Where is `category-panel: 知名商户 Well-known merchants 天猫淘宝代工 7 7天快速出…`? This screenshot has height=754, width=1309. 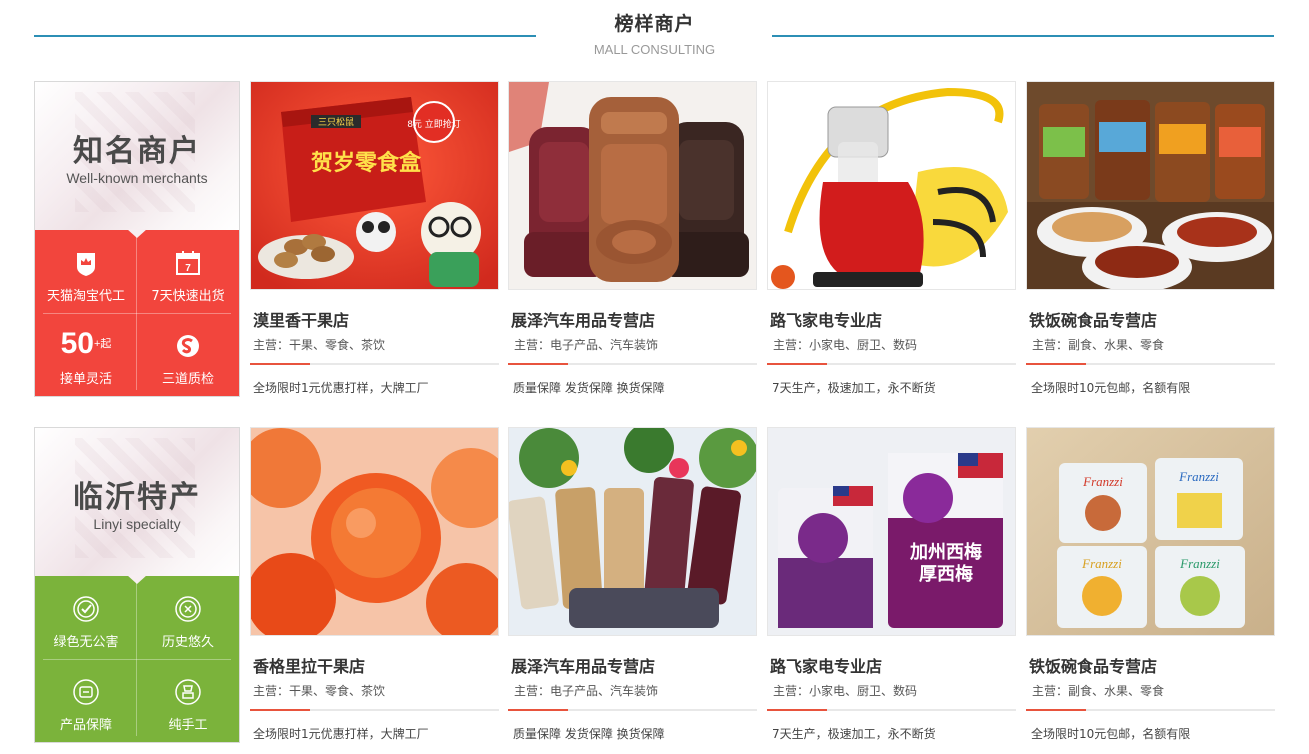 category-panel: 知名商户 Well-known merchants 天猫淘宝代工 7 7天快速出… is located at coordinates (137, 239).